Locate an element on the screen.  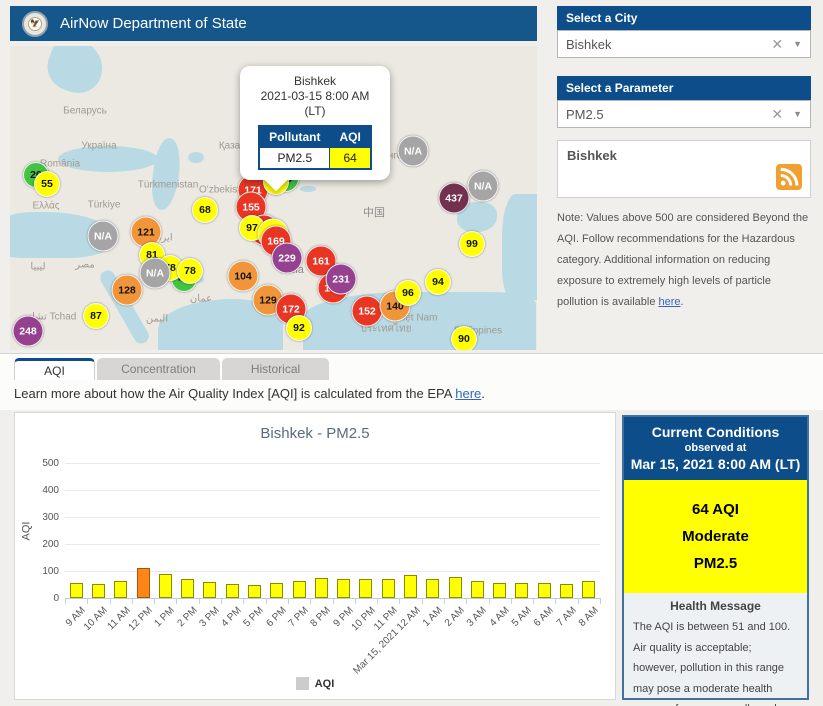
chart-bar-mar-15-2021-12-am is located at coordinates (411, 586).